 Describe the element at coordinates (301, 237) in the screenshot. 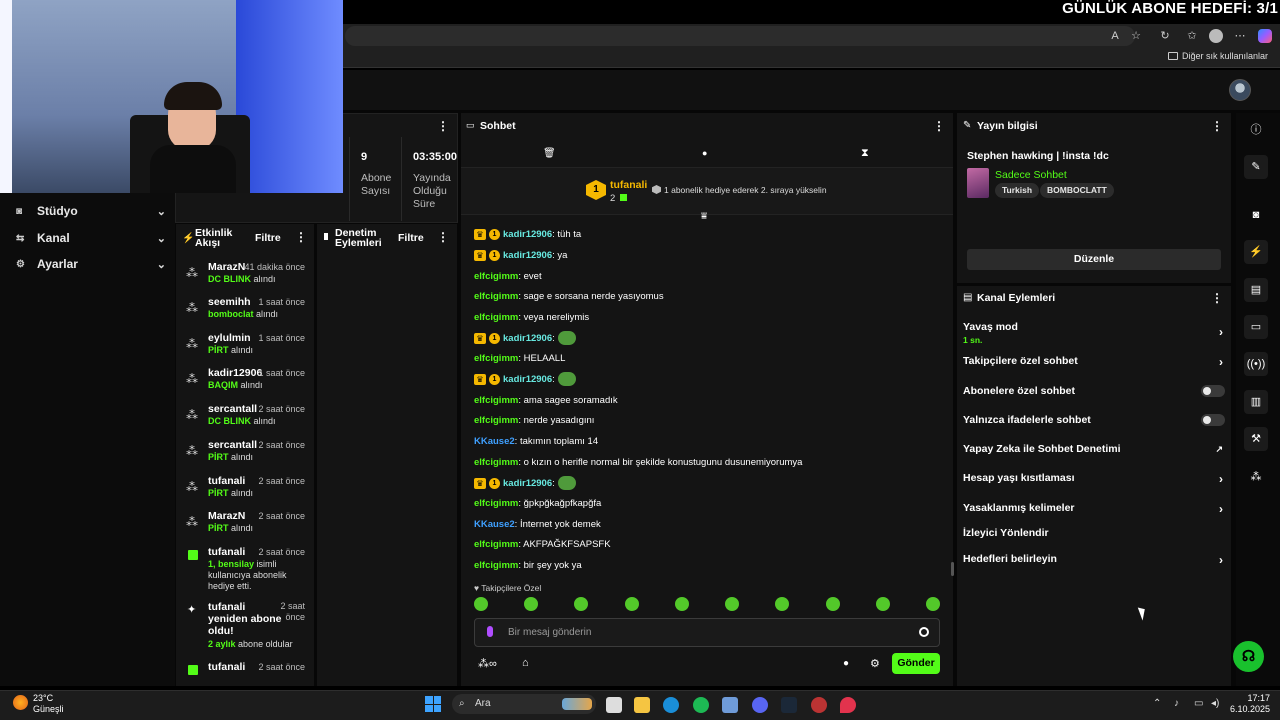

I see `activity-menu-icon: ⋮` at that location.